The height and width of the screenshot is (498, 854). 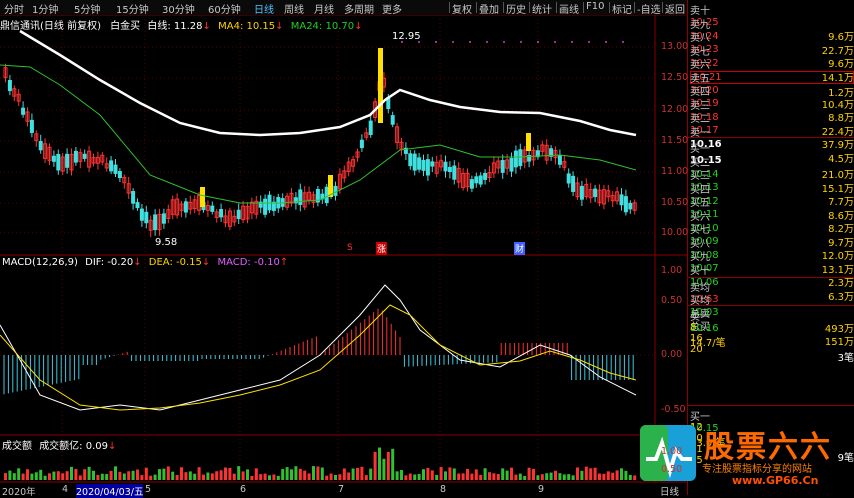 I want to click on macd-dif: DIF: -0.20, so click(x=109, y=262).